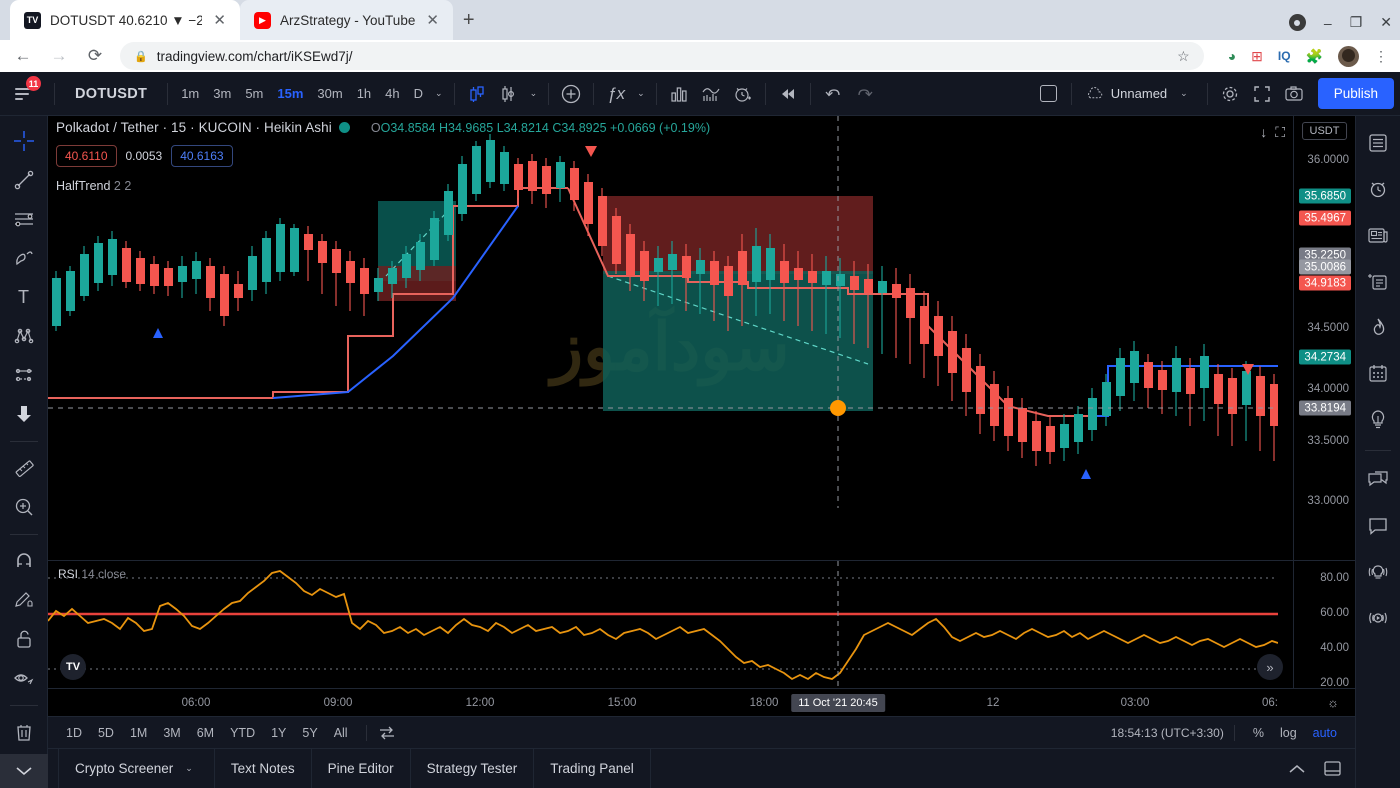 The height and width of the screenshot is (788, 1400). Describe the element at coordinates (1270, 667) in the screenshot. I see `scroll-to-realtime-icon: »` at that location.